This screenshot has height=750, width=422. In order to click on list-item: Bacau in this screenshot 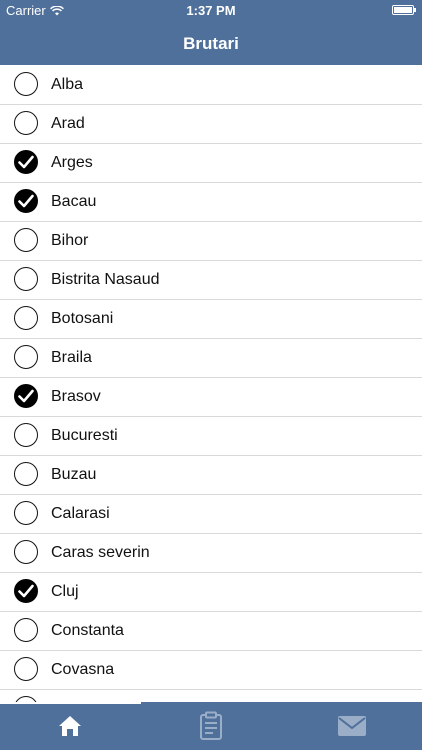, I will do `click(211, 202)`.